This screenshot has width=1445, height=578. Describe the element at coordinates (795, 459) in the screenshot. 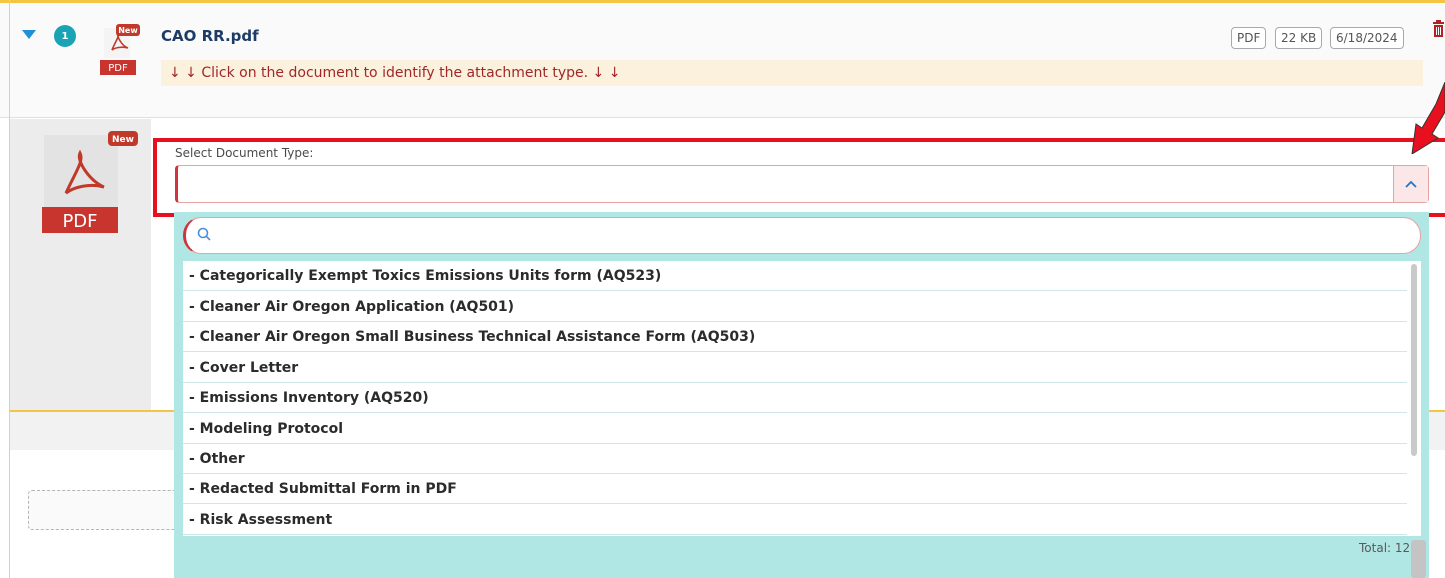

I see `option-item: - Other` at that location.